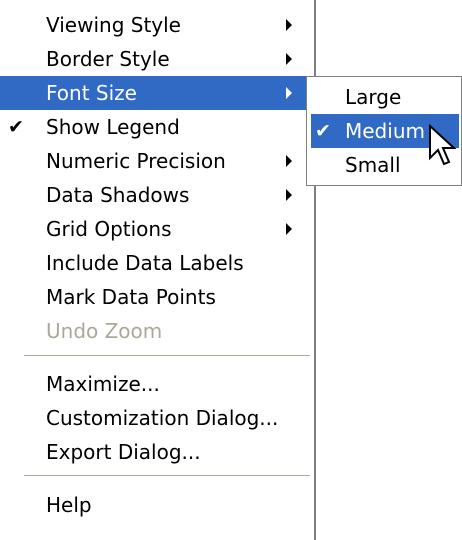 Image resolution: width=462 pixels, height=540 pixels. Describe the element at coordinates (109, 229) in the screenshot. I see `menu-item-label: Grid Options` at that location.